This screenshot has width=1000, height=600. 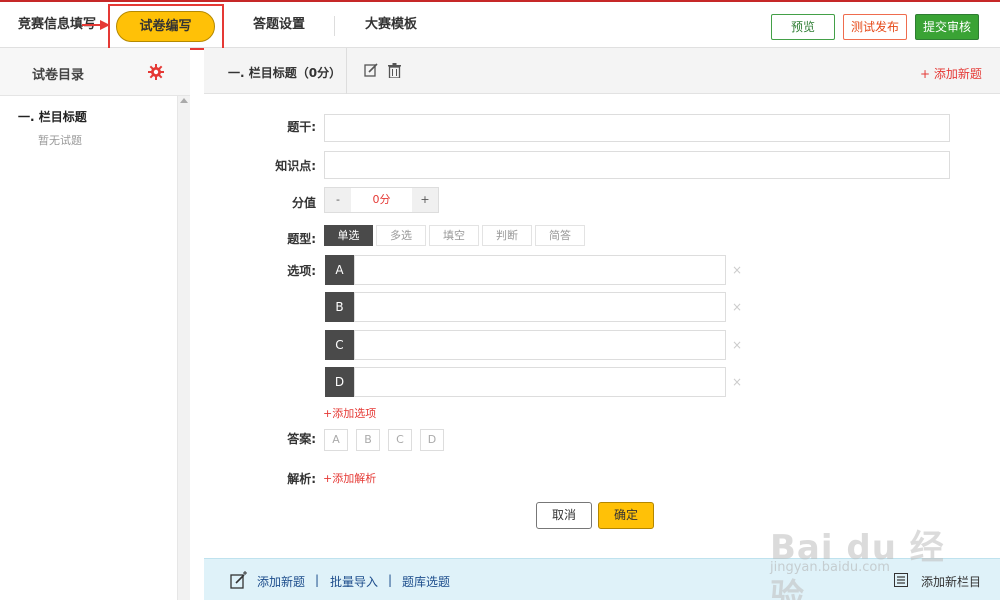 I want to click on answer-choice-a: A, so click(x=336, y=440).